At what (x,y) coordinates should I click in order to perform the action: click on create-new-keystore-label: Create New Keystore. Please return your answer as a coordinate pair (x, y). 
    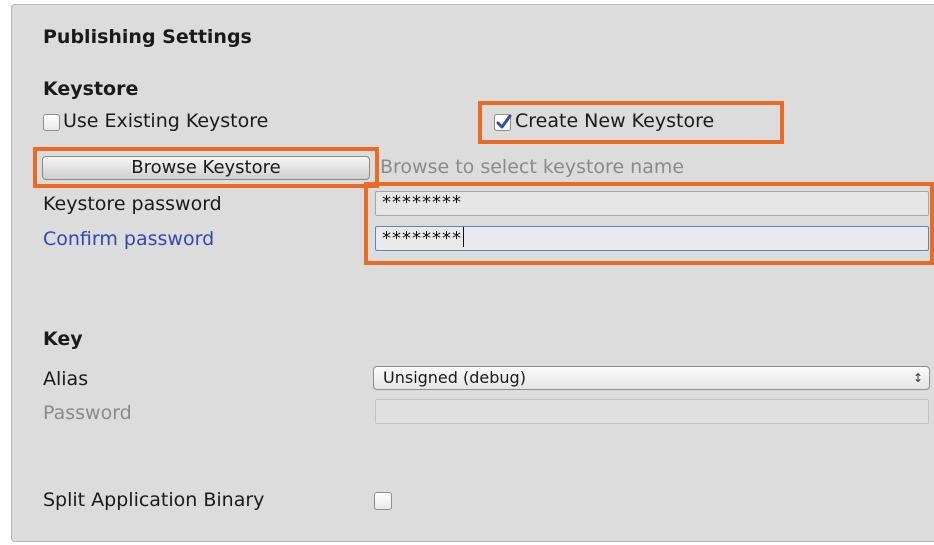
    Looking at the image, I should click on (614, 121).